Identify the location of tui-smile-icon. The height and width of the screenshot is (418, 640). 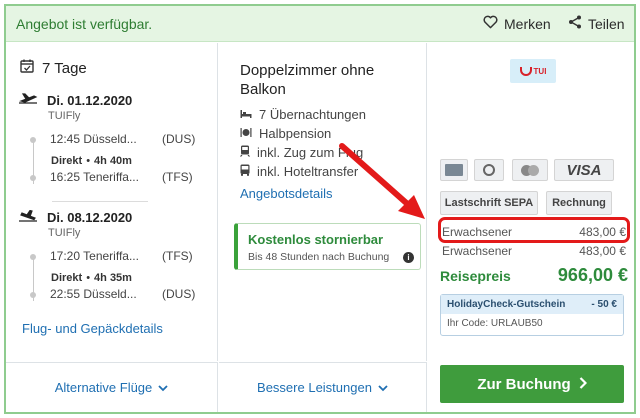
(525, 71).